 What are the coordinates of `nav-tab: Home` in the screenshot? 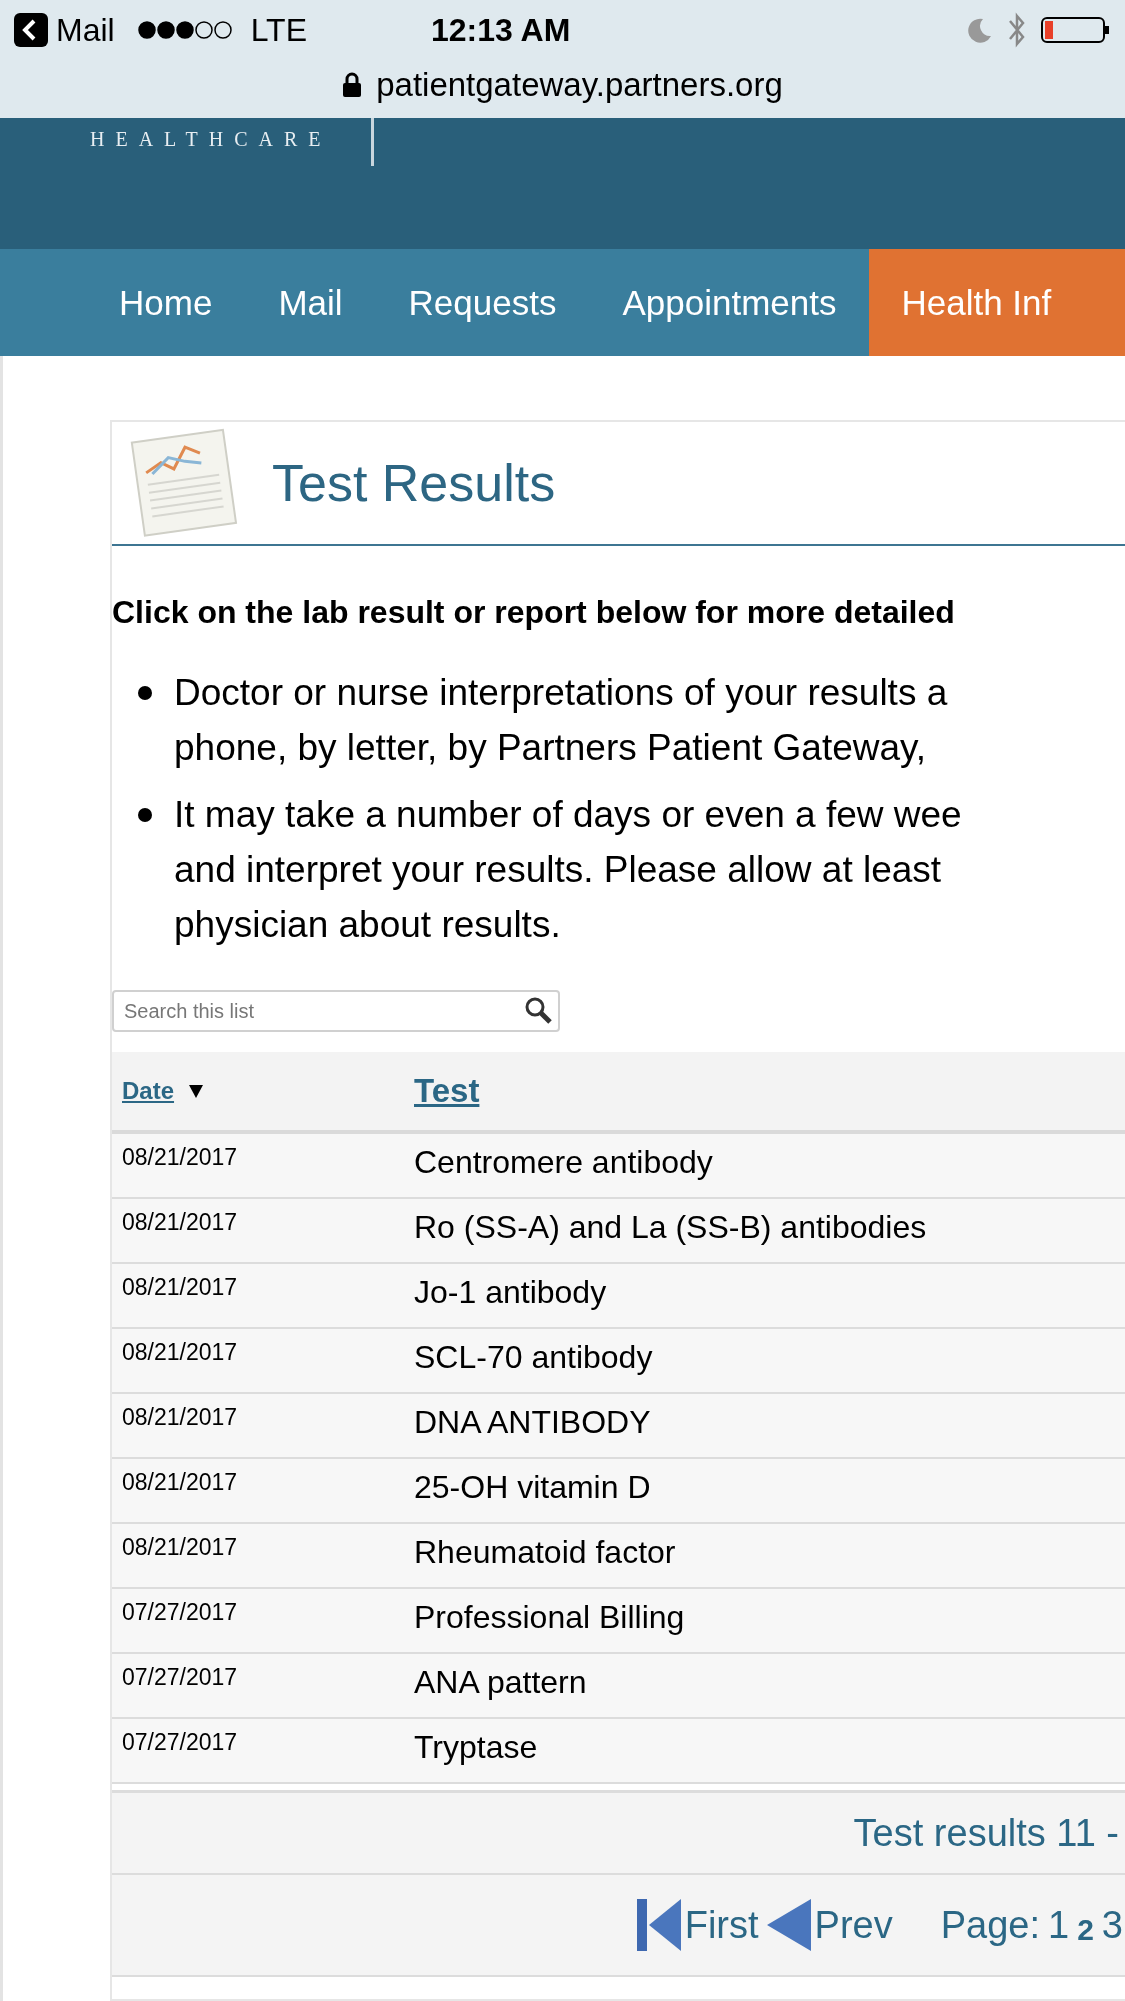 It's located at (166, 302).